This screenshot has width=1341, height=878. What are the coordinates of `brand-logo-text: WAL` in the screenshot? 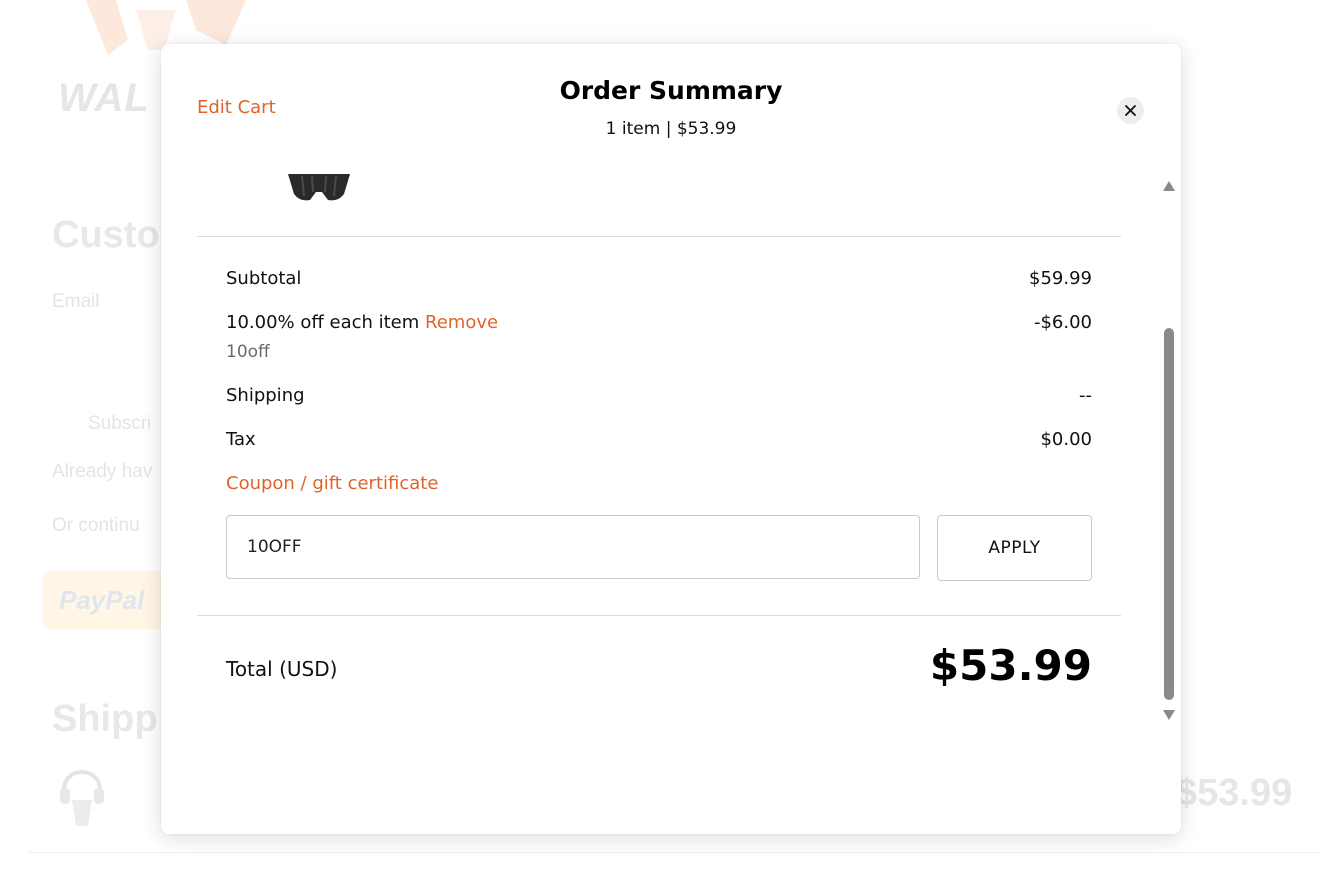 It's located at (104, 98).